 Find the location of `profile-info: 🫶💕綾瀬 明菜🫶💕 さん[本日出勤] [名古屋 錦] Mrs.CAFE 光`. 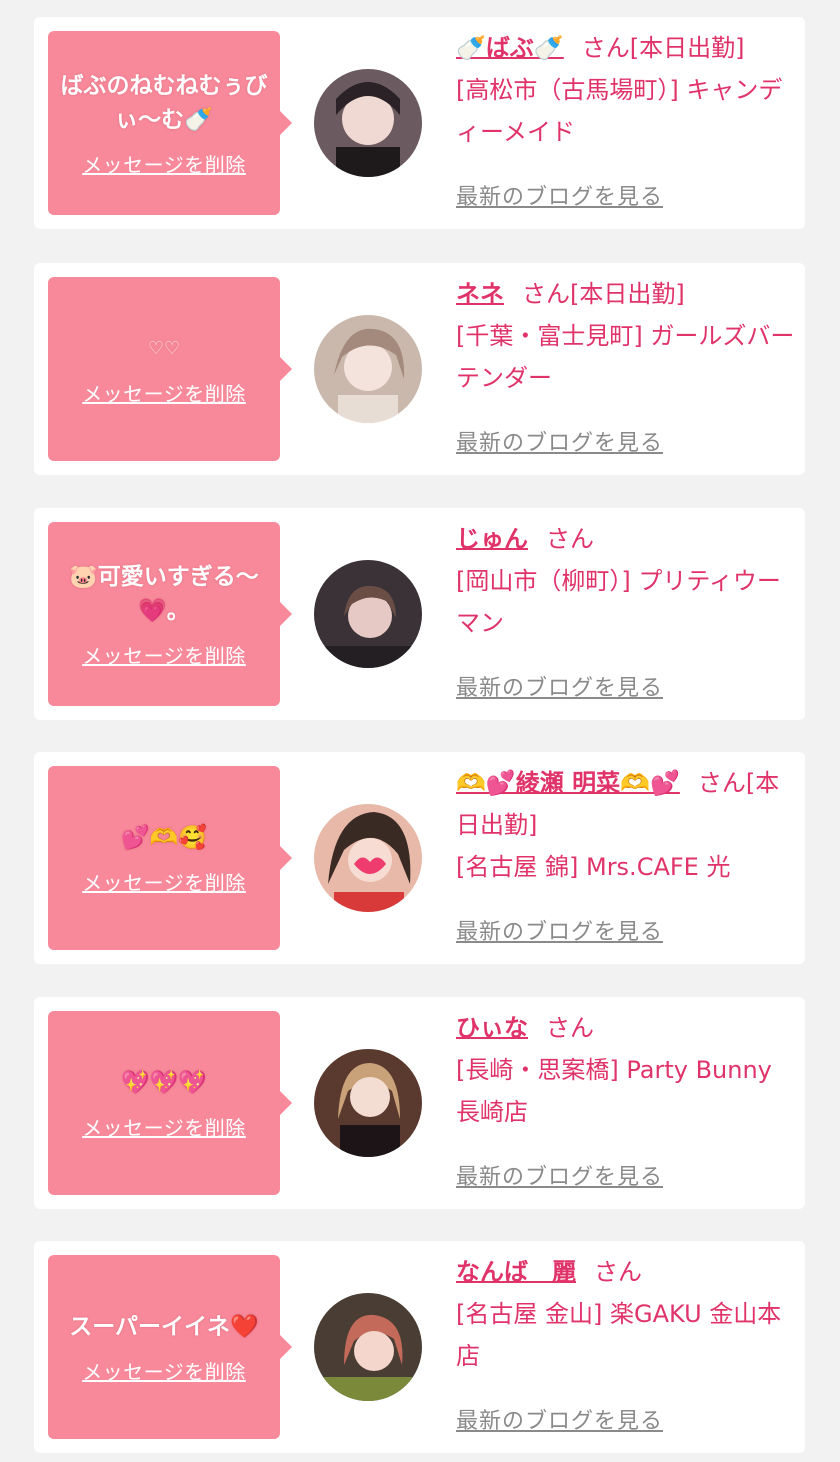

profile-info: 🫶💕綾瀬 明菜🫶💕 さん[本日出勤] [名古屋 錦] Mrs.CAFE 光 is located at coordinates (626, 825).